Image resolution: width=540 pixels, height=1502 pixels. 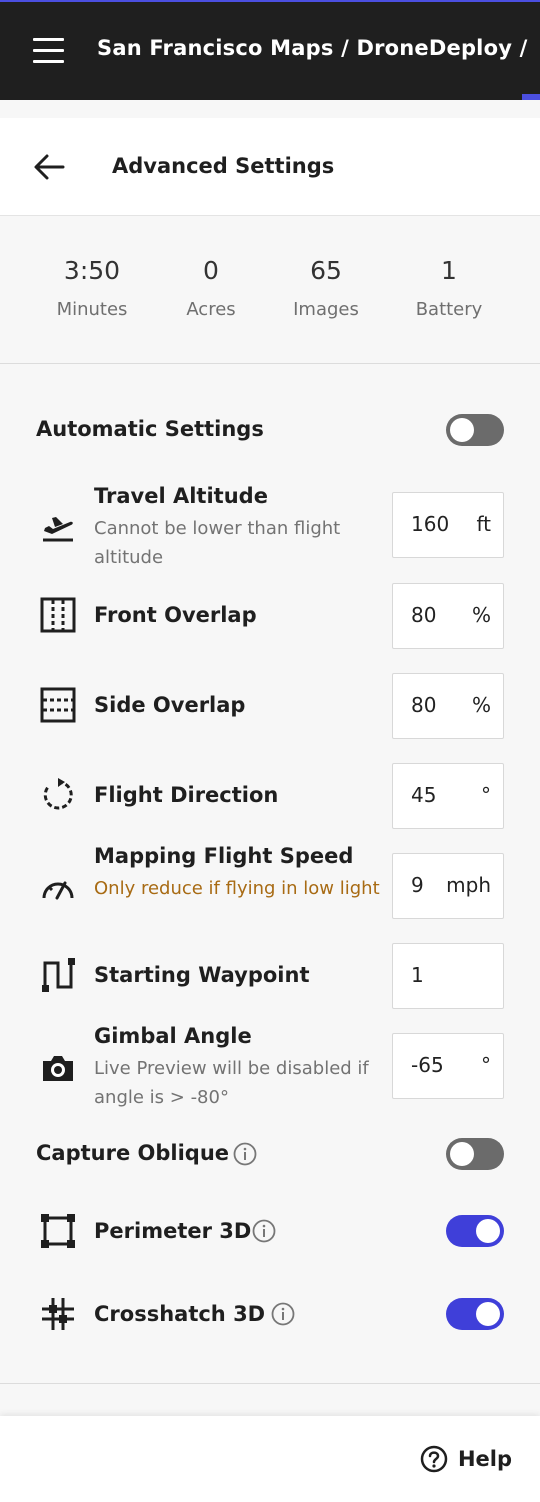 I want to click on flight-direction-input: 45 °, so click(x=448, y=796).